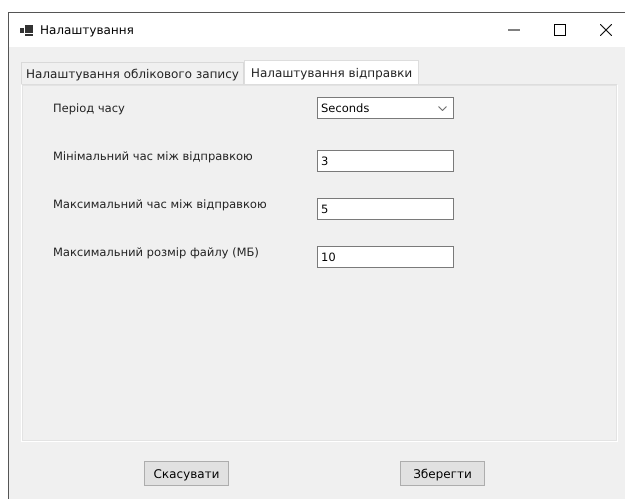 This screenshot has height=499, width=625. Describe the element at coordinates (156, 251) in the screenshot. I see `field-label: Максимальний розмір файлу (МБ)` at that location.